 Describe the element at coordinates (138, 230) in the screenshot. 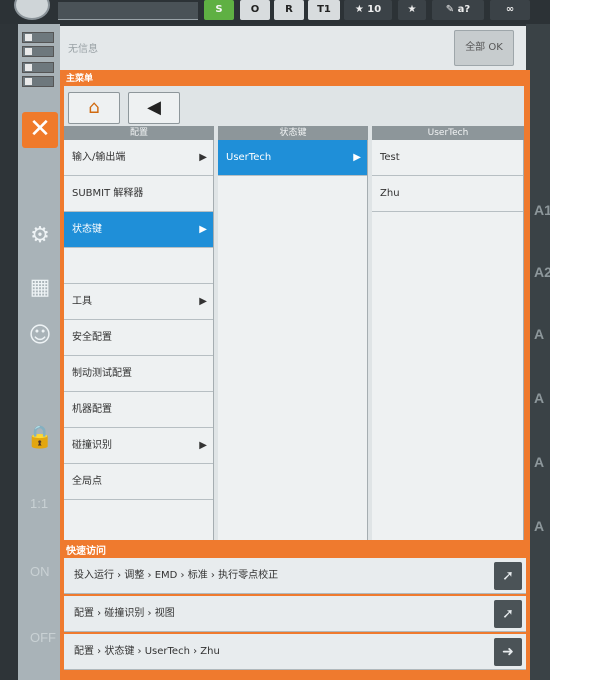

I see `menu-item-status-keys: 状态键 ▶` at that location.